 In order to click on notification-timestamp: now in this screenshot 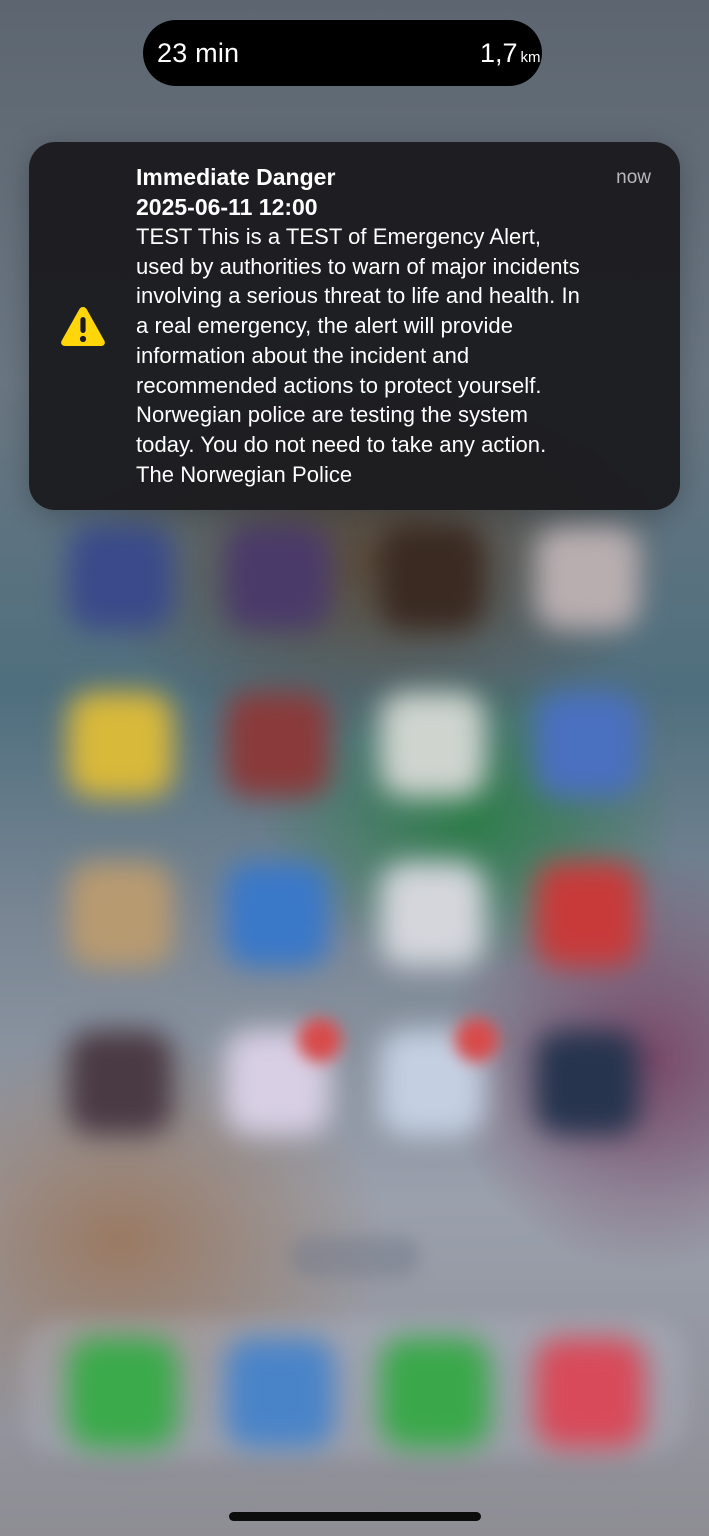, I will do `click(633, 177)`.